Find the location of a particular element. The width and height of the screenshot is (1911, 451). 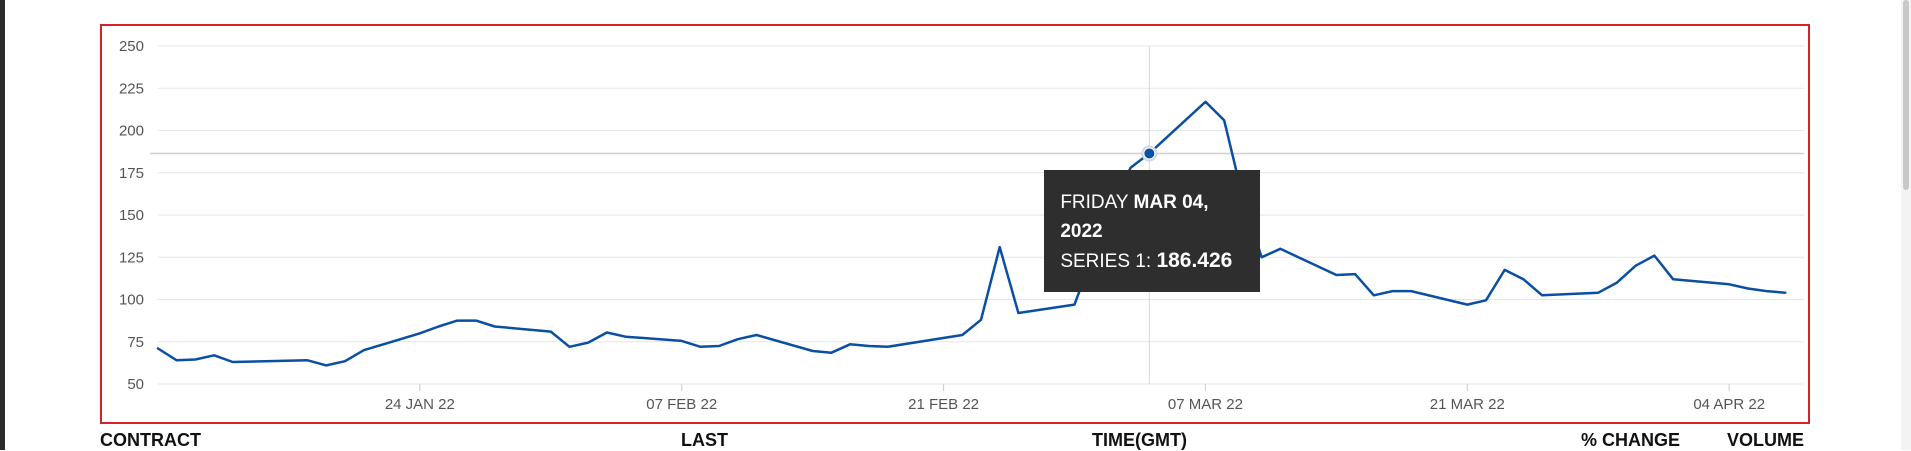

x-tick-label: 21 MAR 22 is located at coordinates (1467, 404).